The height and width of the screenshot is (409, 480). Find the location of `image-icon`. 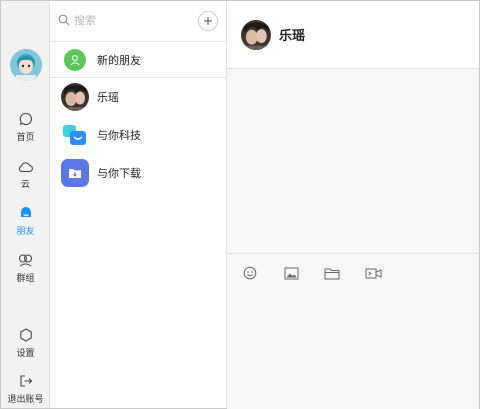

image-icon is located at coordinates (291, 273).